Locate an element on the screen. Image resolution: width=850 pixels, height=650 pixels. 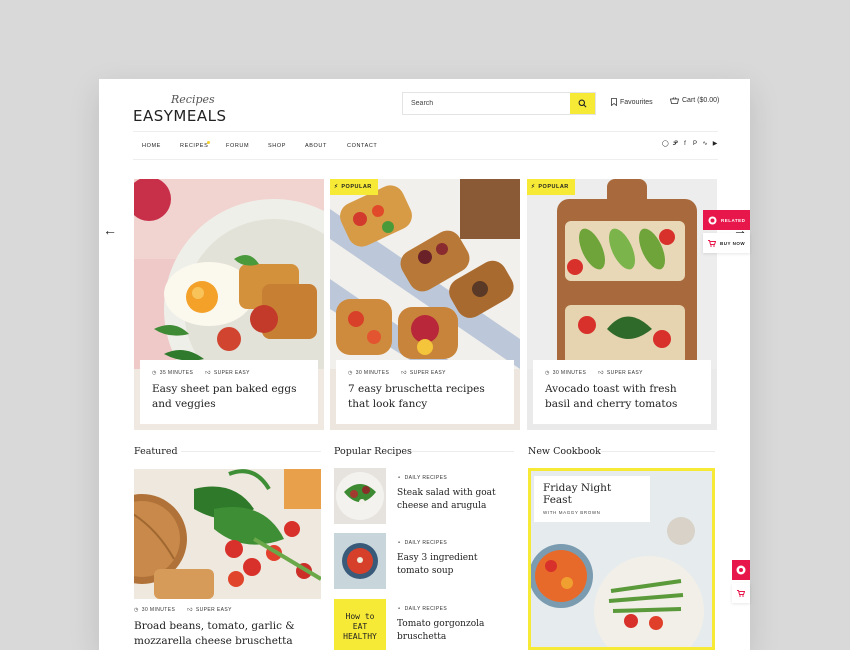
thumbnail-book-text: How to EAT HEALTHY is located at coordinates (360, 626).